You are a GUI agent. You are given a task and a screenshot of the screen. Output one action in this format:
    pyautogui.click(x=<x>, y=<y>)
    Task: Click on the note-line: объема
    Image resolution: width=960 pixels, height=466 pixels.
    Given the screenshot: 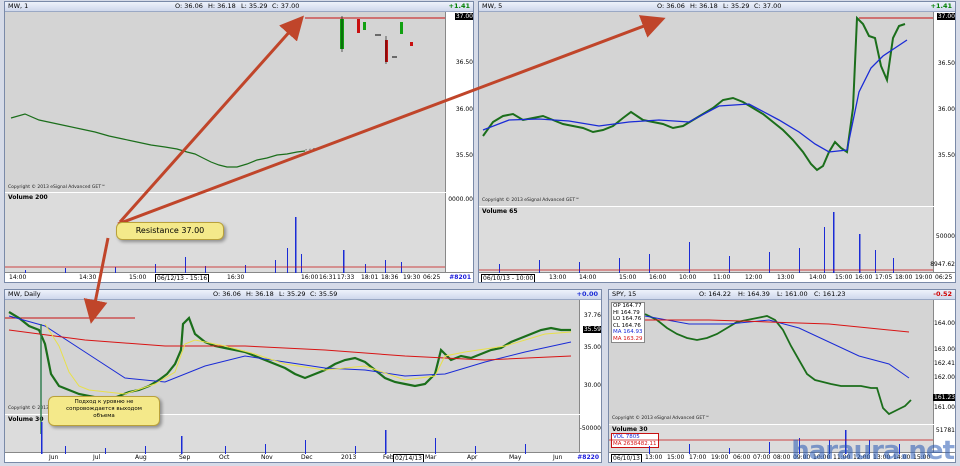 What is the action you would take?
    pyautogui.click(x=104, y=416)
    